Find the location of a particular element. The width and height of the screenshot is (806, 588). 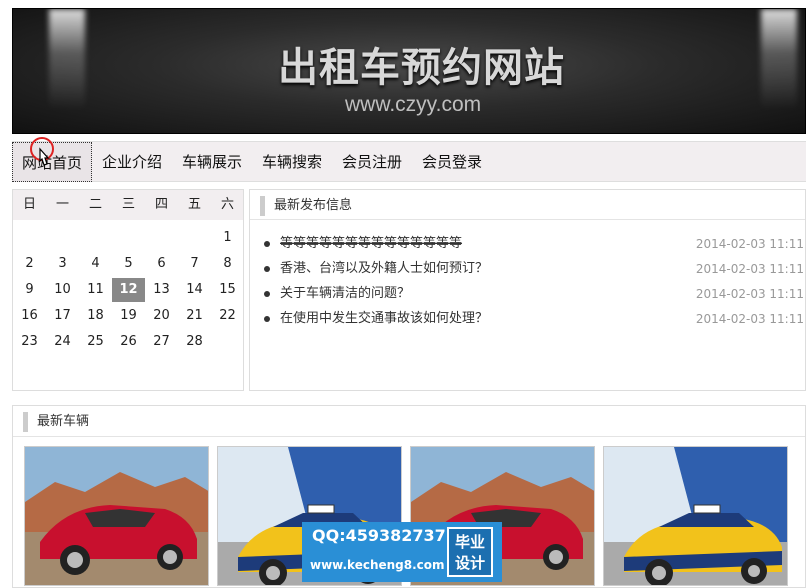

calendar-day: 1 is located at coordinates (227, 238).